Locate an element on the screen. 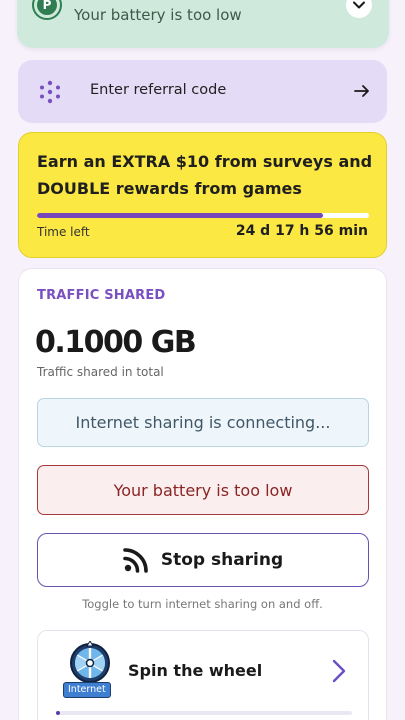  section-label: TRAFFIC SHARED is located at coordinates (101, 295).